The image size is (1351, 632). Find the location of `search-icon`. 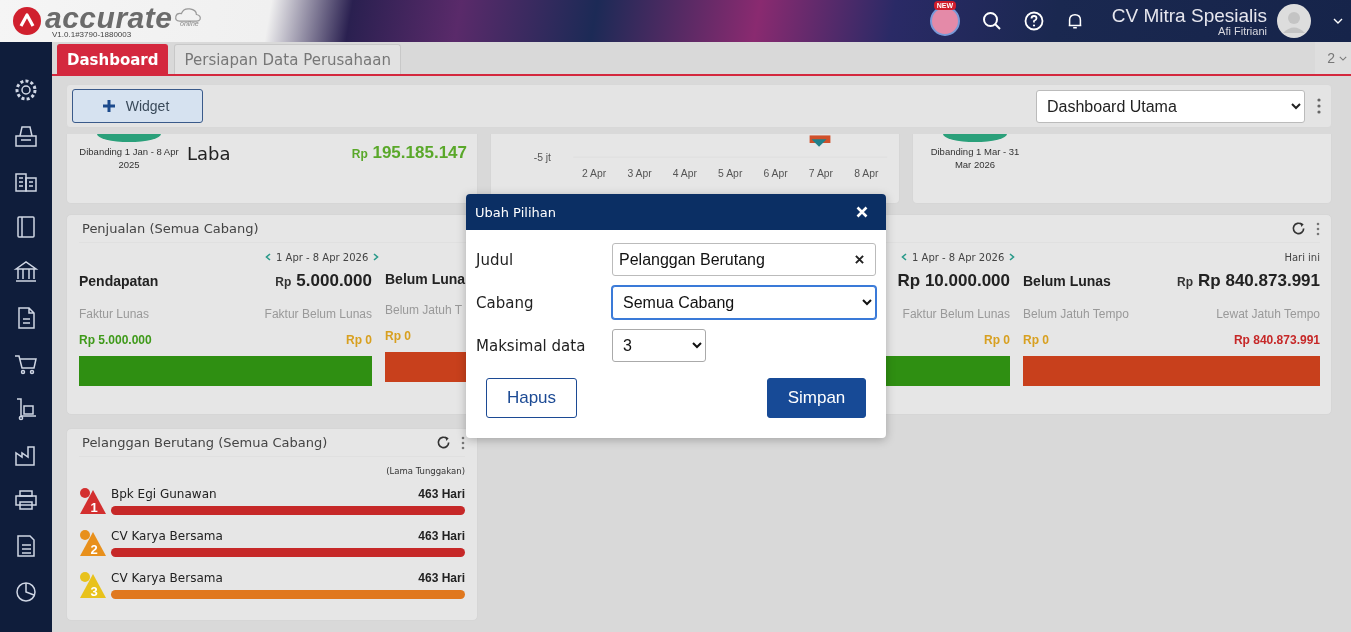

search-icon is located at coordinates (991, 21).